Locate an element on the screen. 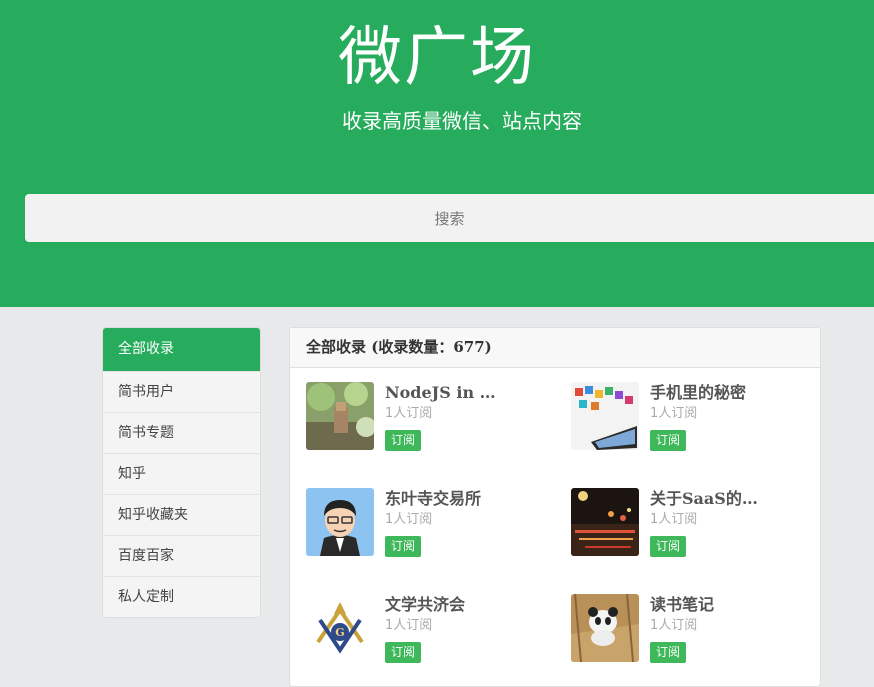 Image resolution: width=874 pixels, height=687 pixels. category-sidebar: 全部收录 简书用户 简书专题 知乎 知乎收藏夹 百度百家 私人定制 is located at coordinates (181, 472).